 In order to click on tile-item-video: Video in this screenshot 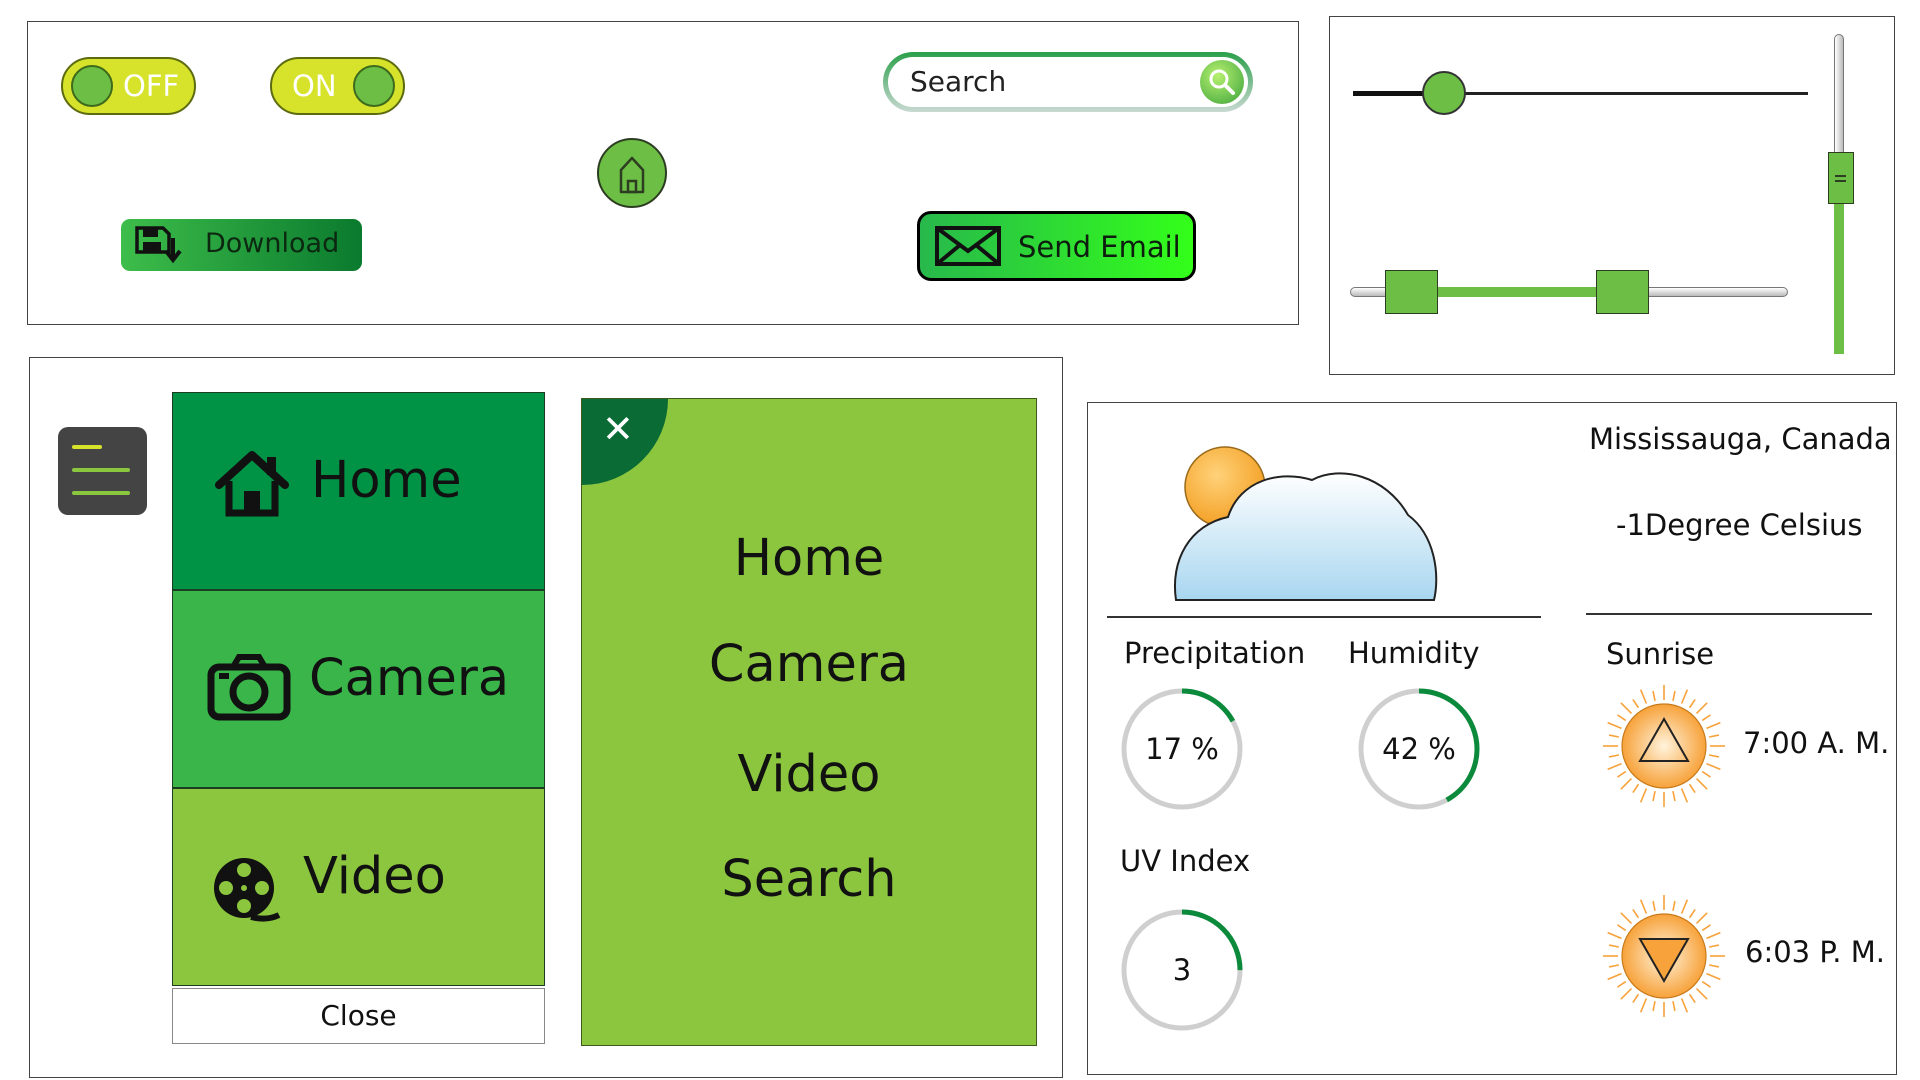, I will do `click(358, 887)`.